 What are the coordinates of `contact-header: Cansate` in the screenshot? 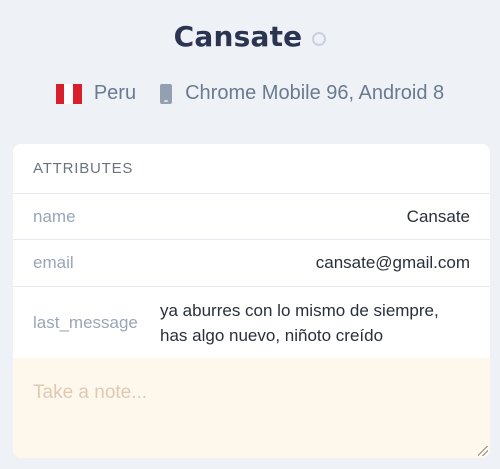 It's located at (250, 36).